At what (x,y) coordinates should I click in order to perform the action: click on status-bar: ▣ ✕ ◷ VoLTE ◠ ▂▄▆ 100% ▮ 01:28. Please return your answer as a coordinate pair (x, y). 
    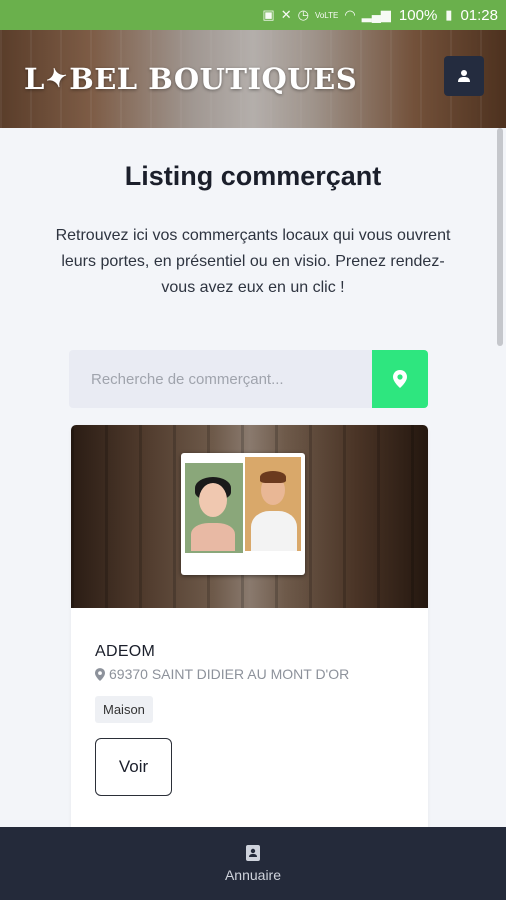
    Looking at the image, I should click on (253, 15).